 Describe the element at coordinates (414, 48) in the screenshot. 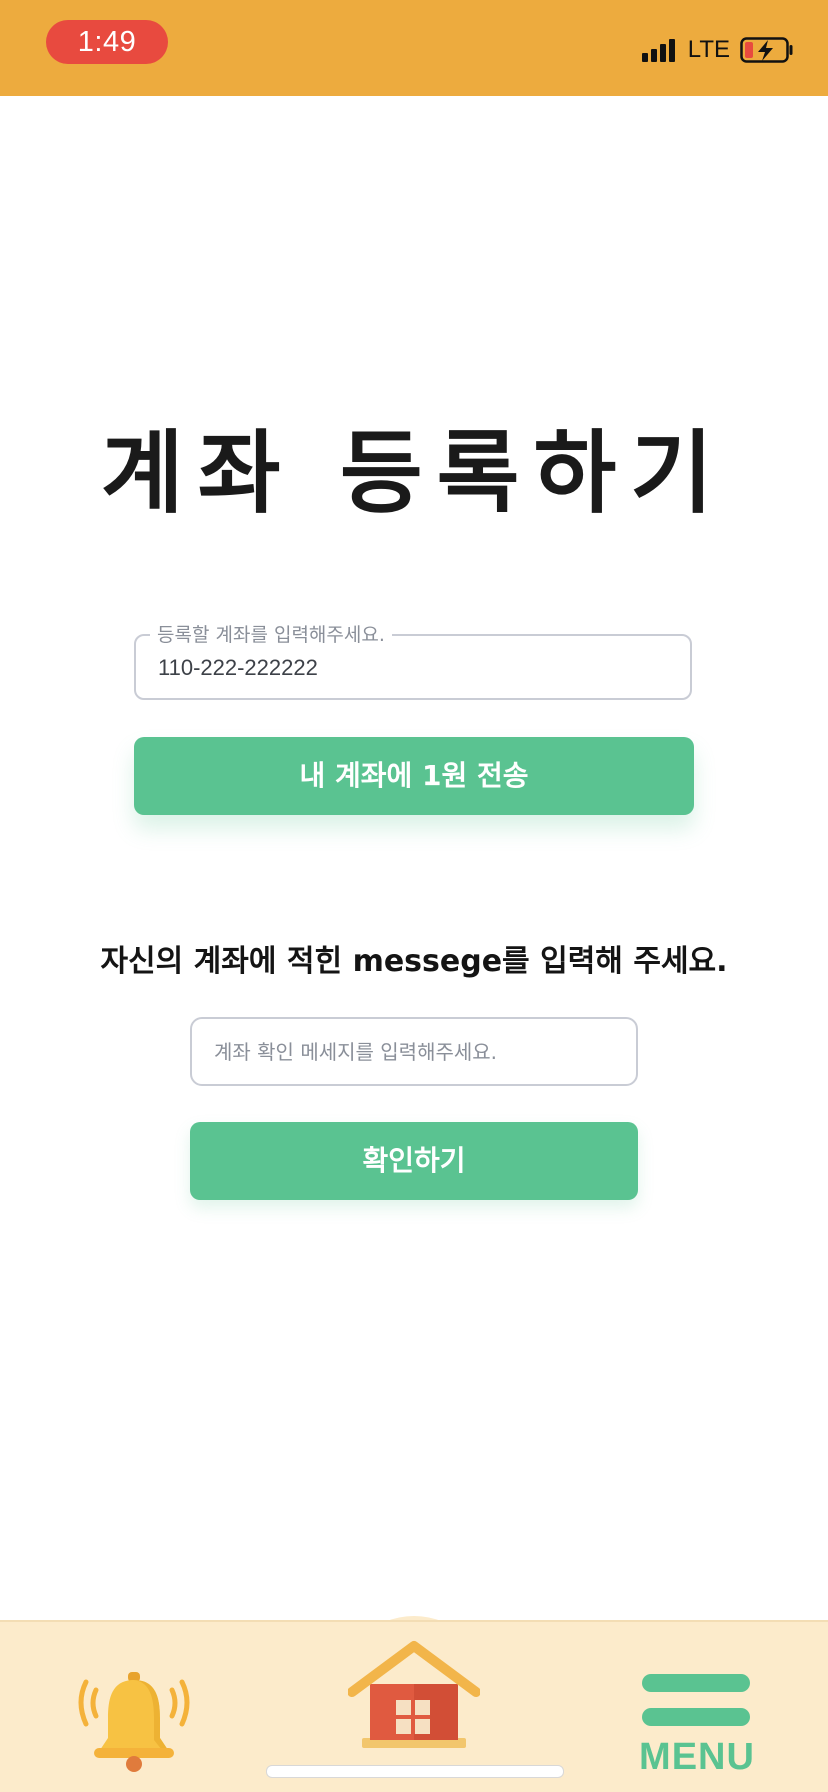

I see `status-bar: 1:49 LTE` at that location.